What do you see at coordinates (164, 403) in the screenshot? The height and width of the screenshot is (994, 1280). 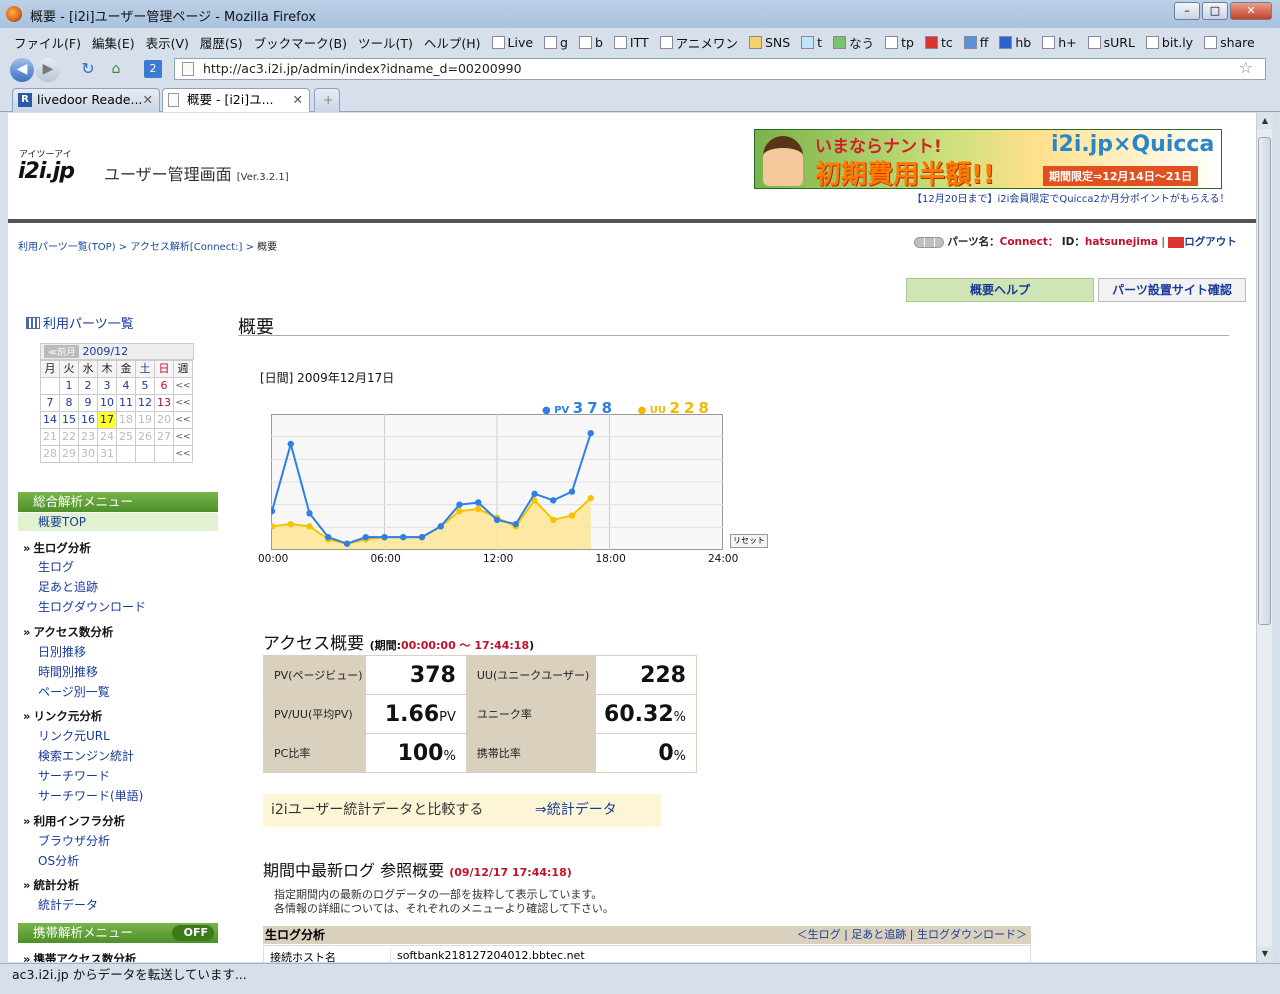 I see `calendar-day: 13` at bounding box center [164, 403].